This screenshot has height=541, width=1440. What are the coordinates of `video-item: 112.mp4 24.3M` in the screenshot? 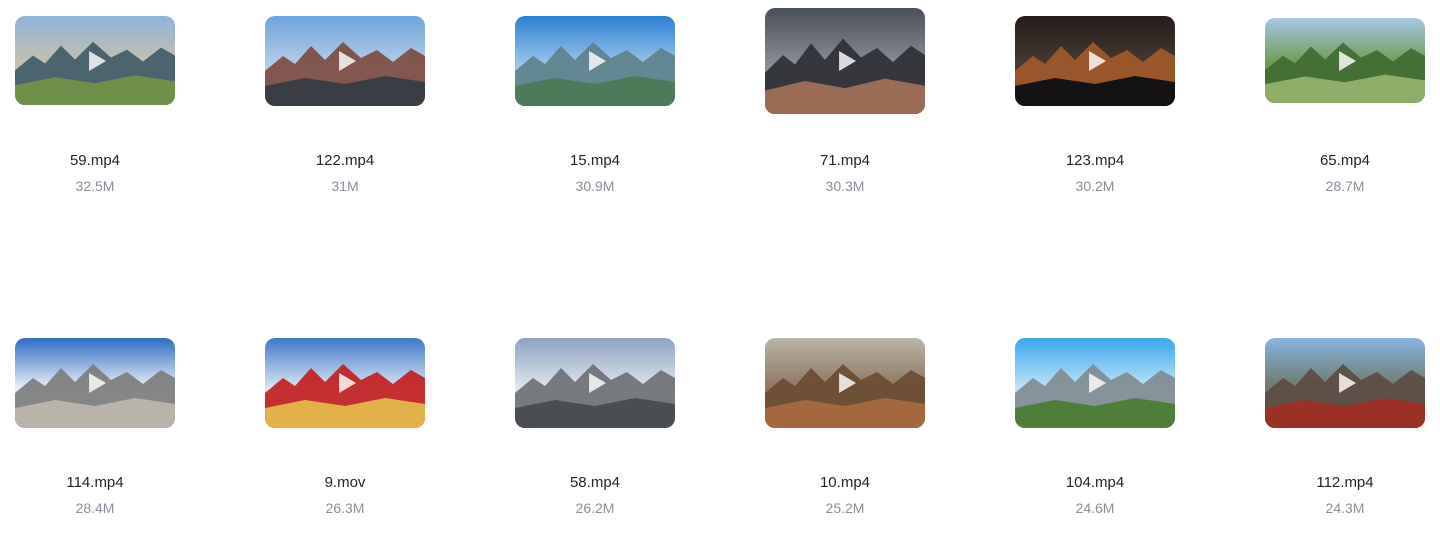 It's located at (1345, 427).